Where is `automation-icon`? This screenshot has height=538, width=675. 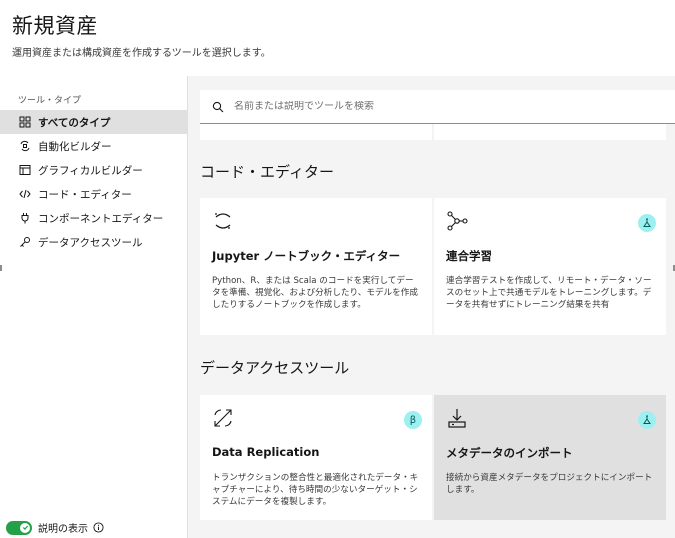 automation-icon is located at coordinates (24, 146).